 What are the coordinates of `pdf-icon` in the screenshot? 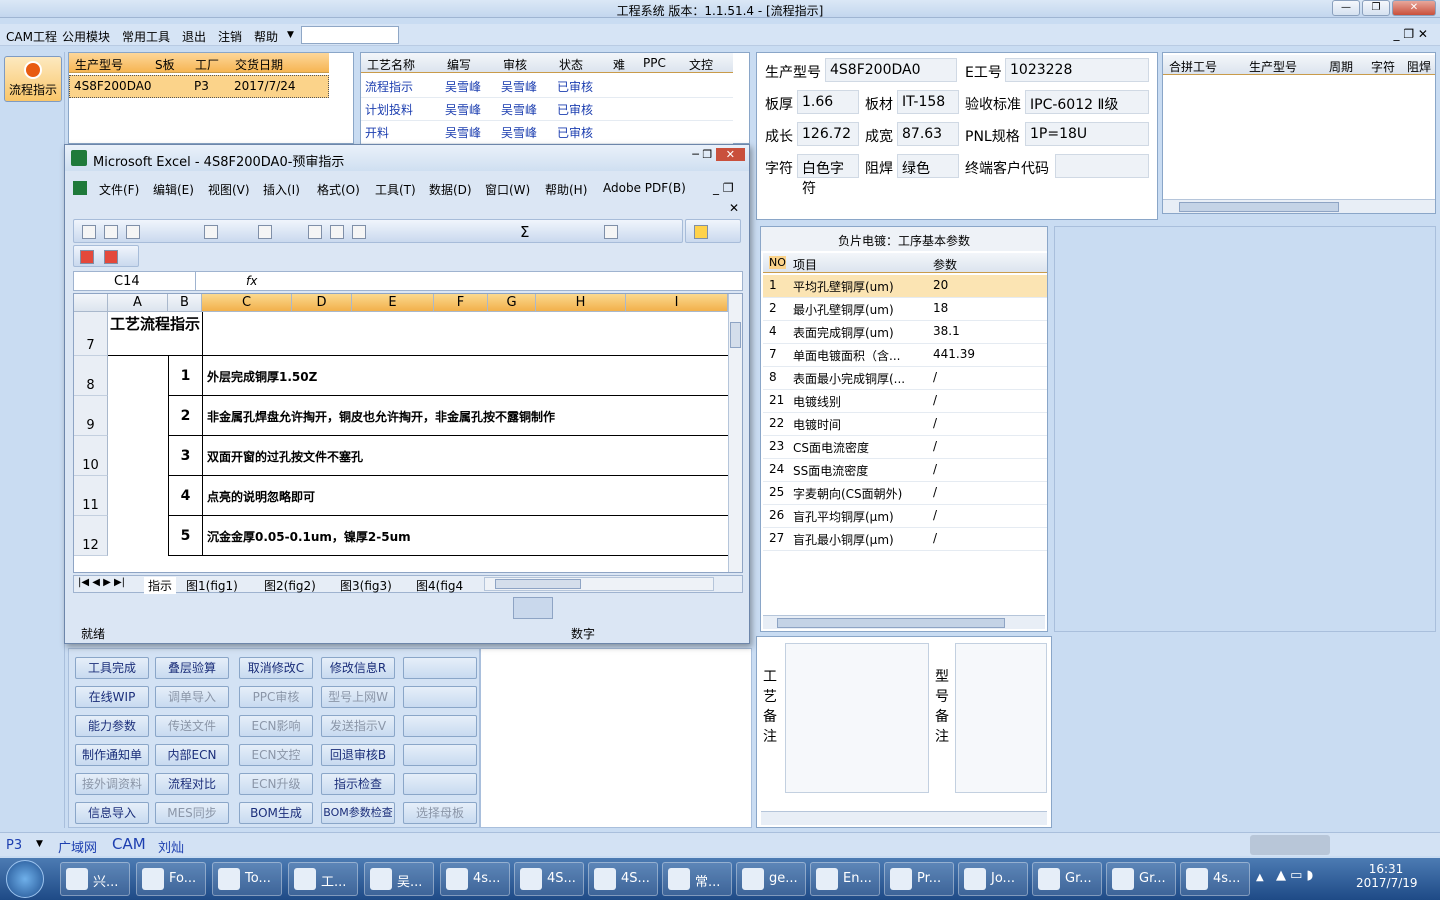 It's located at (87, 257).